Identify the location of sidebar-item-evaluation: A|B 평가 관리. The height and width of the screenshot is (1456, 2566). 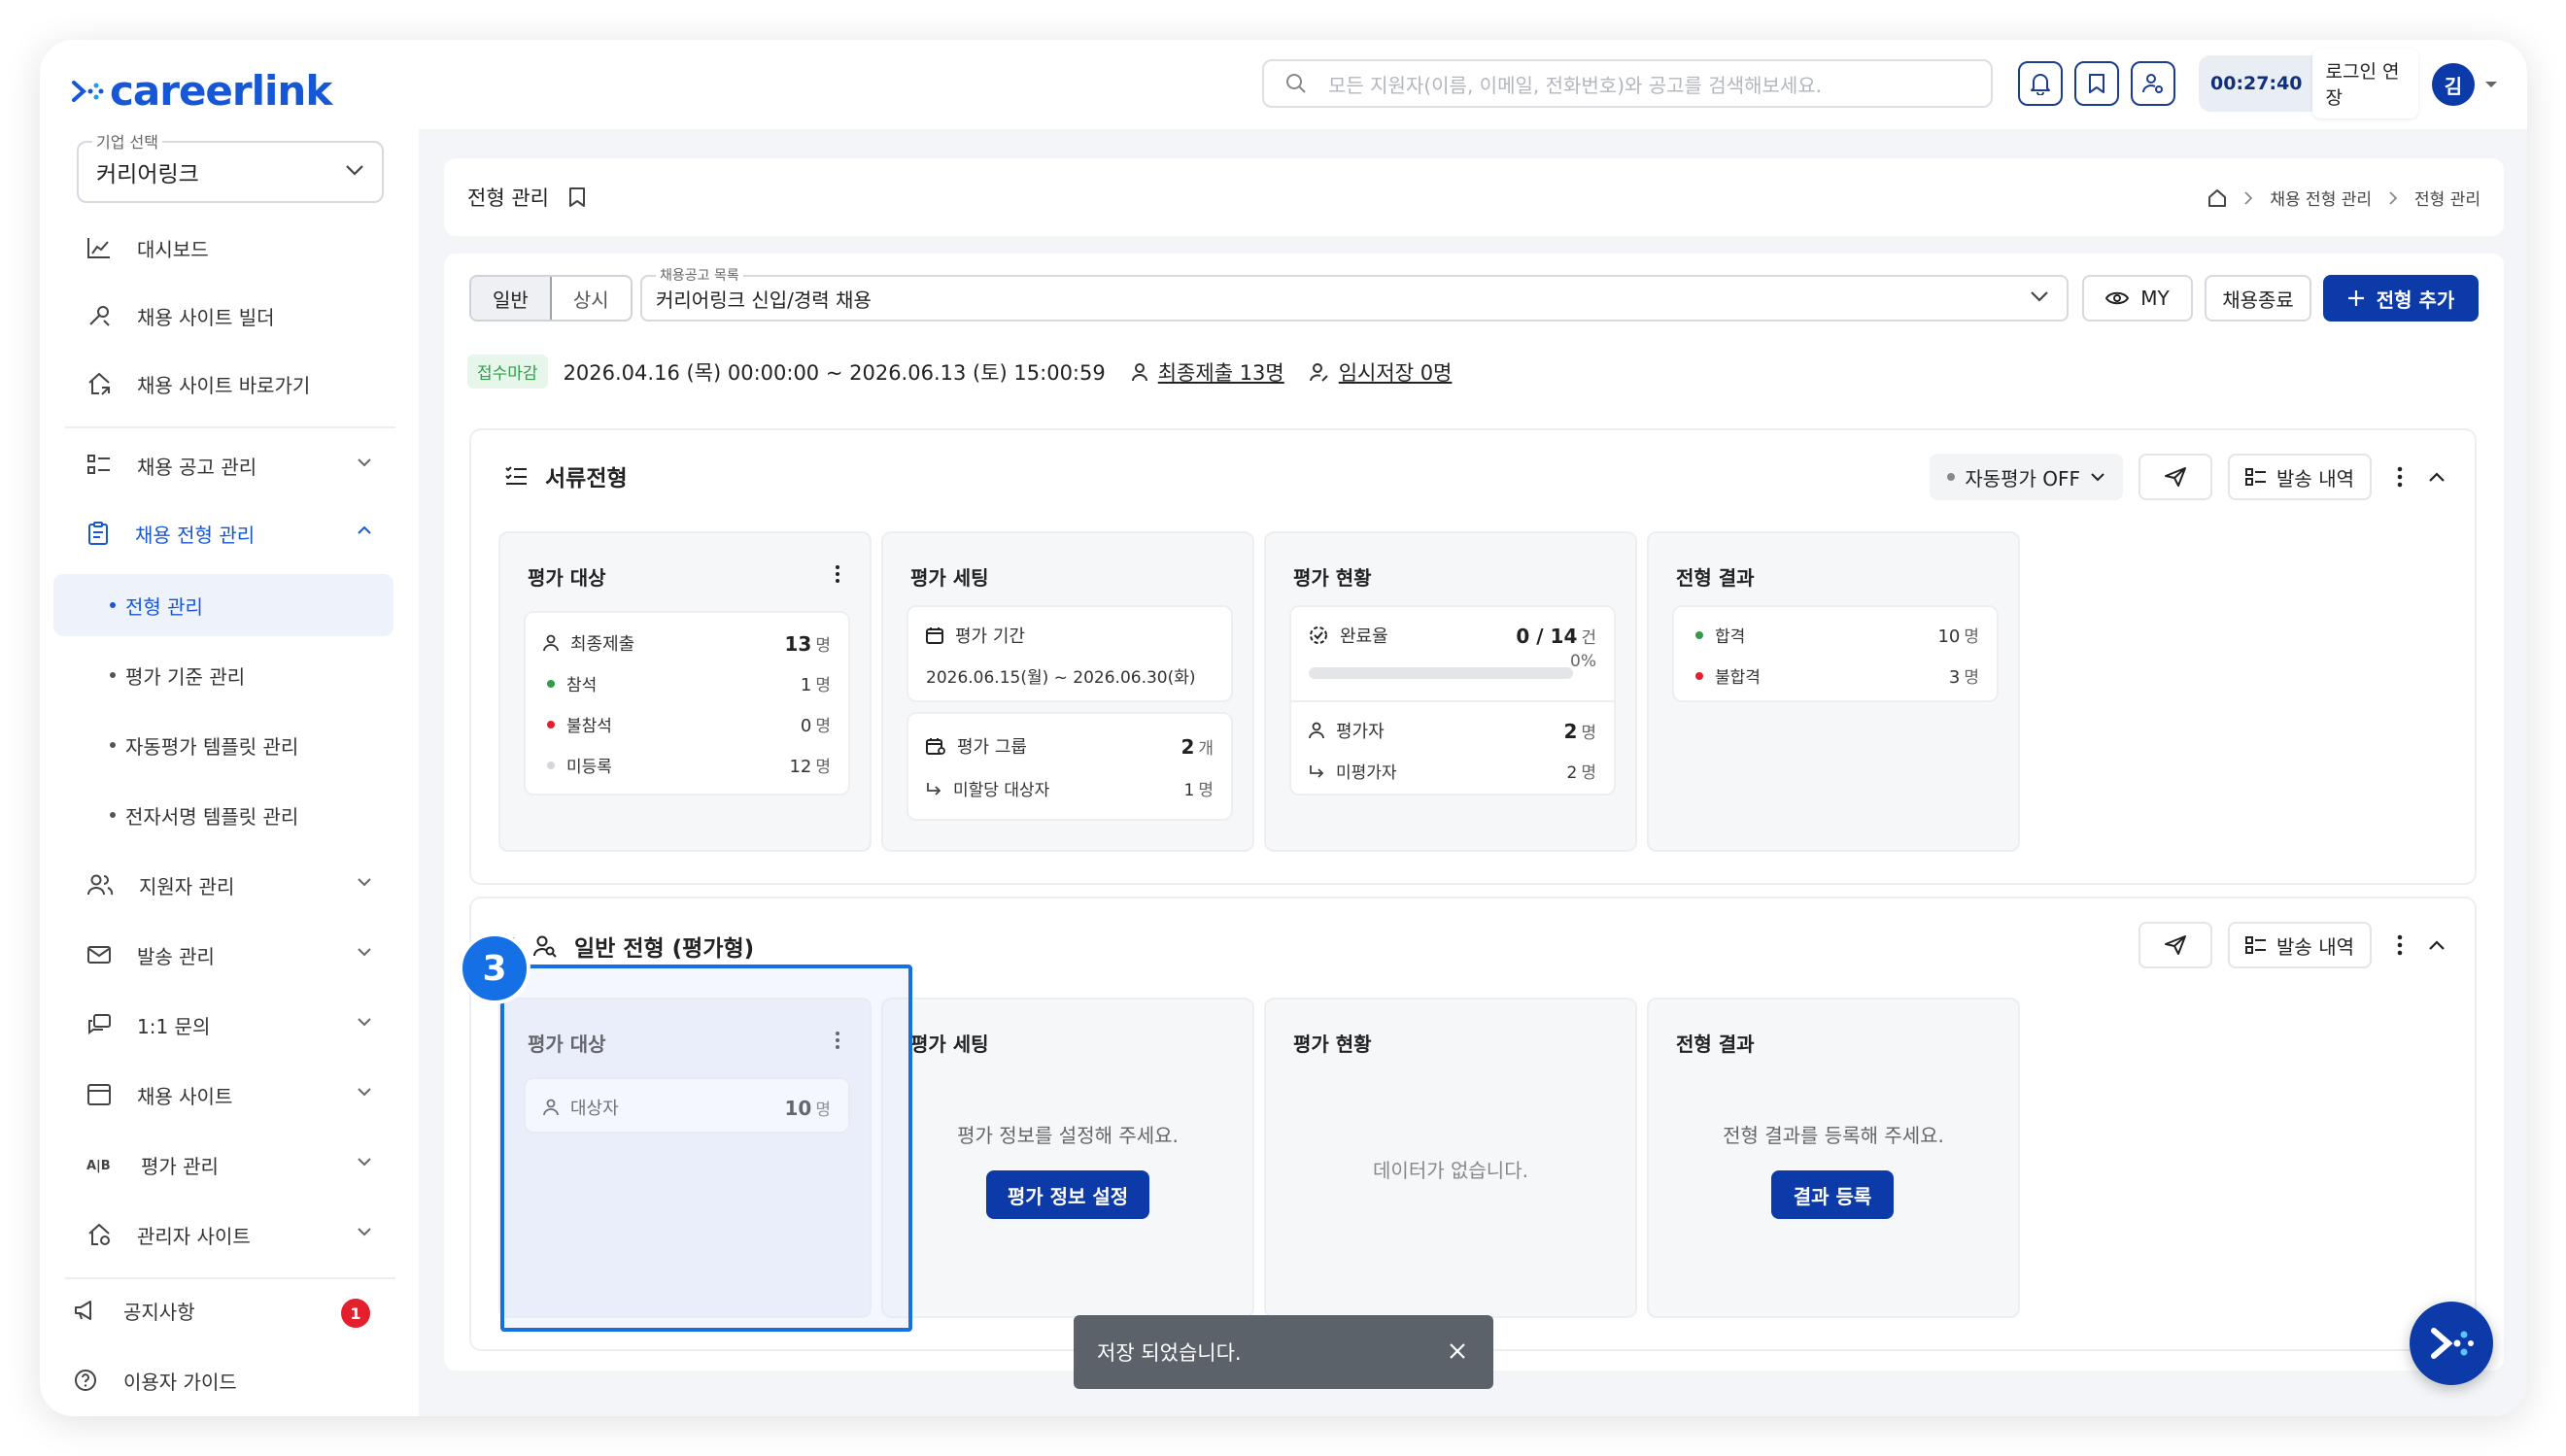
(223, 1164).